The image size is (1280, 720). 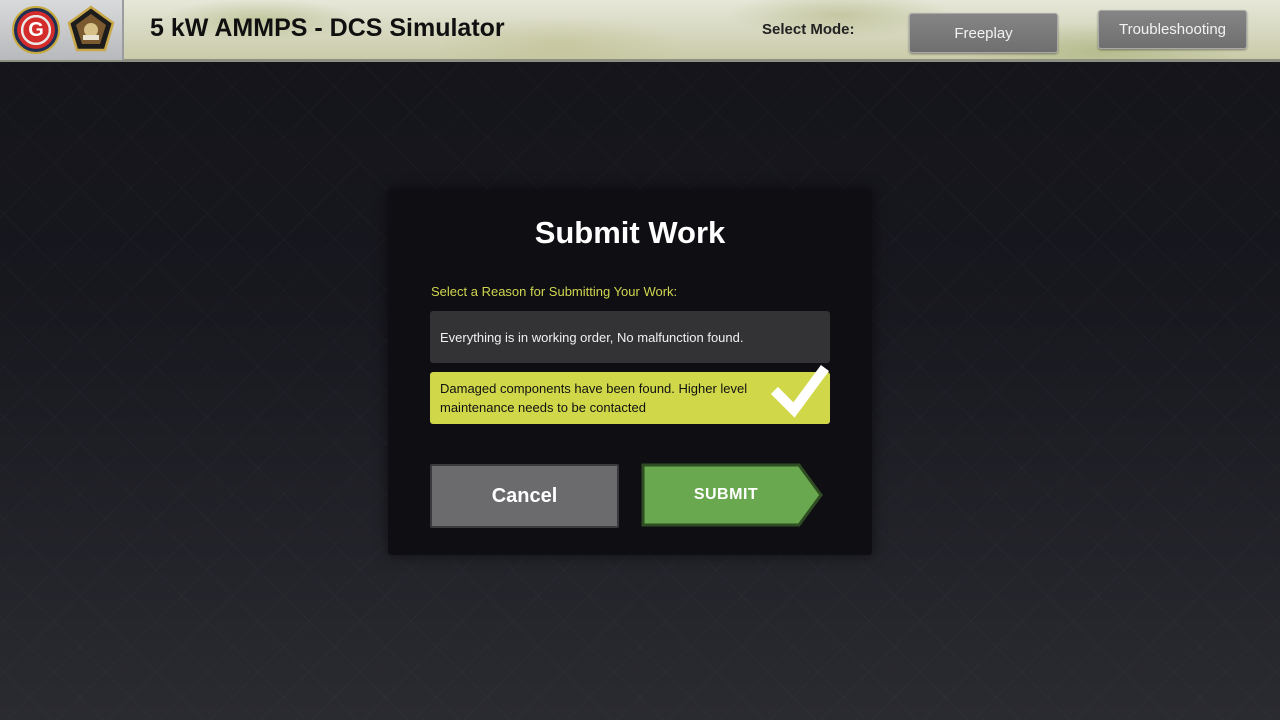 What do you see at coordinates (630, 232) in the screenshot?
I see `dialog-title: Submit Work` at bounding box center [630, 232].